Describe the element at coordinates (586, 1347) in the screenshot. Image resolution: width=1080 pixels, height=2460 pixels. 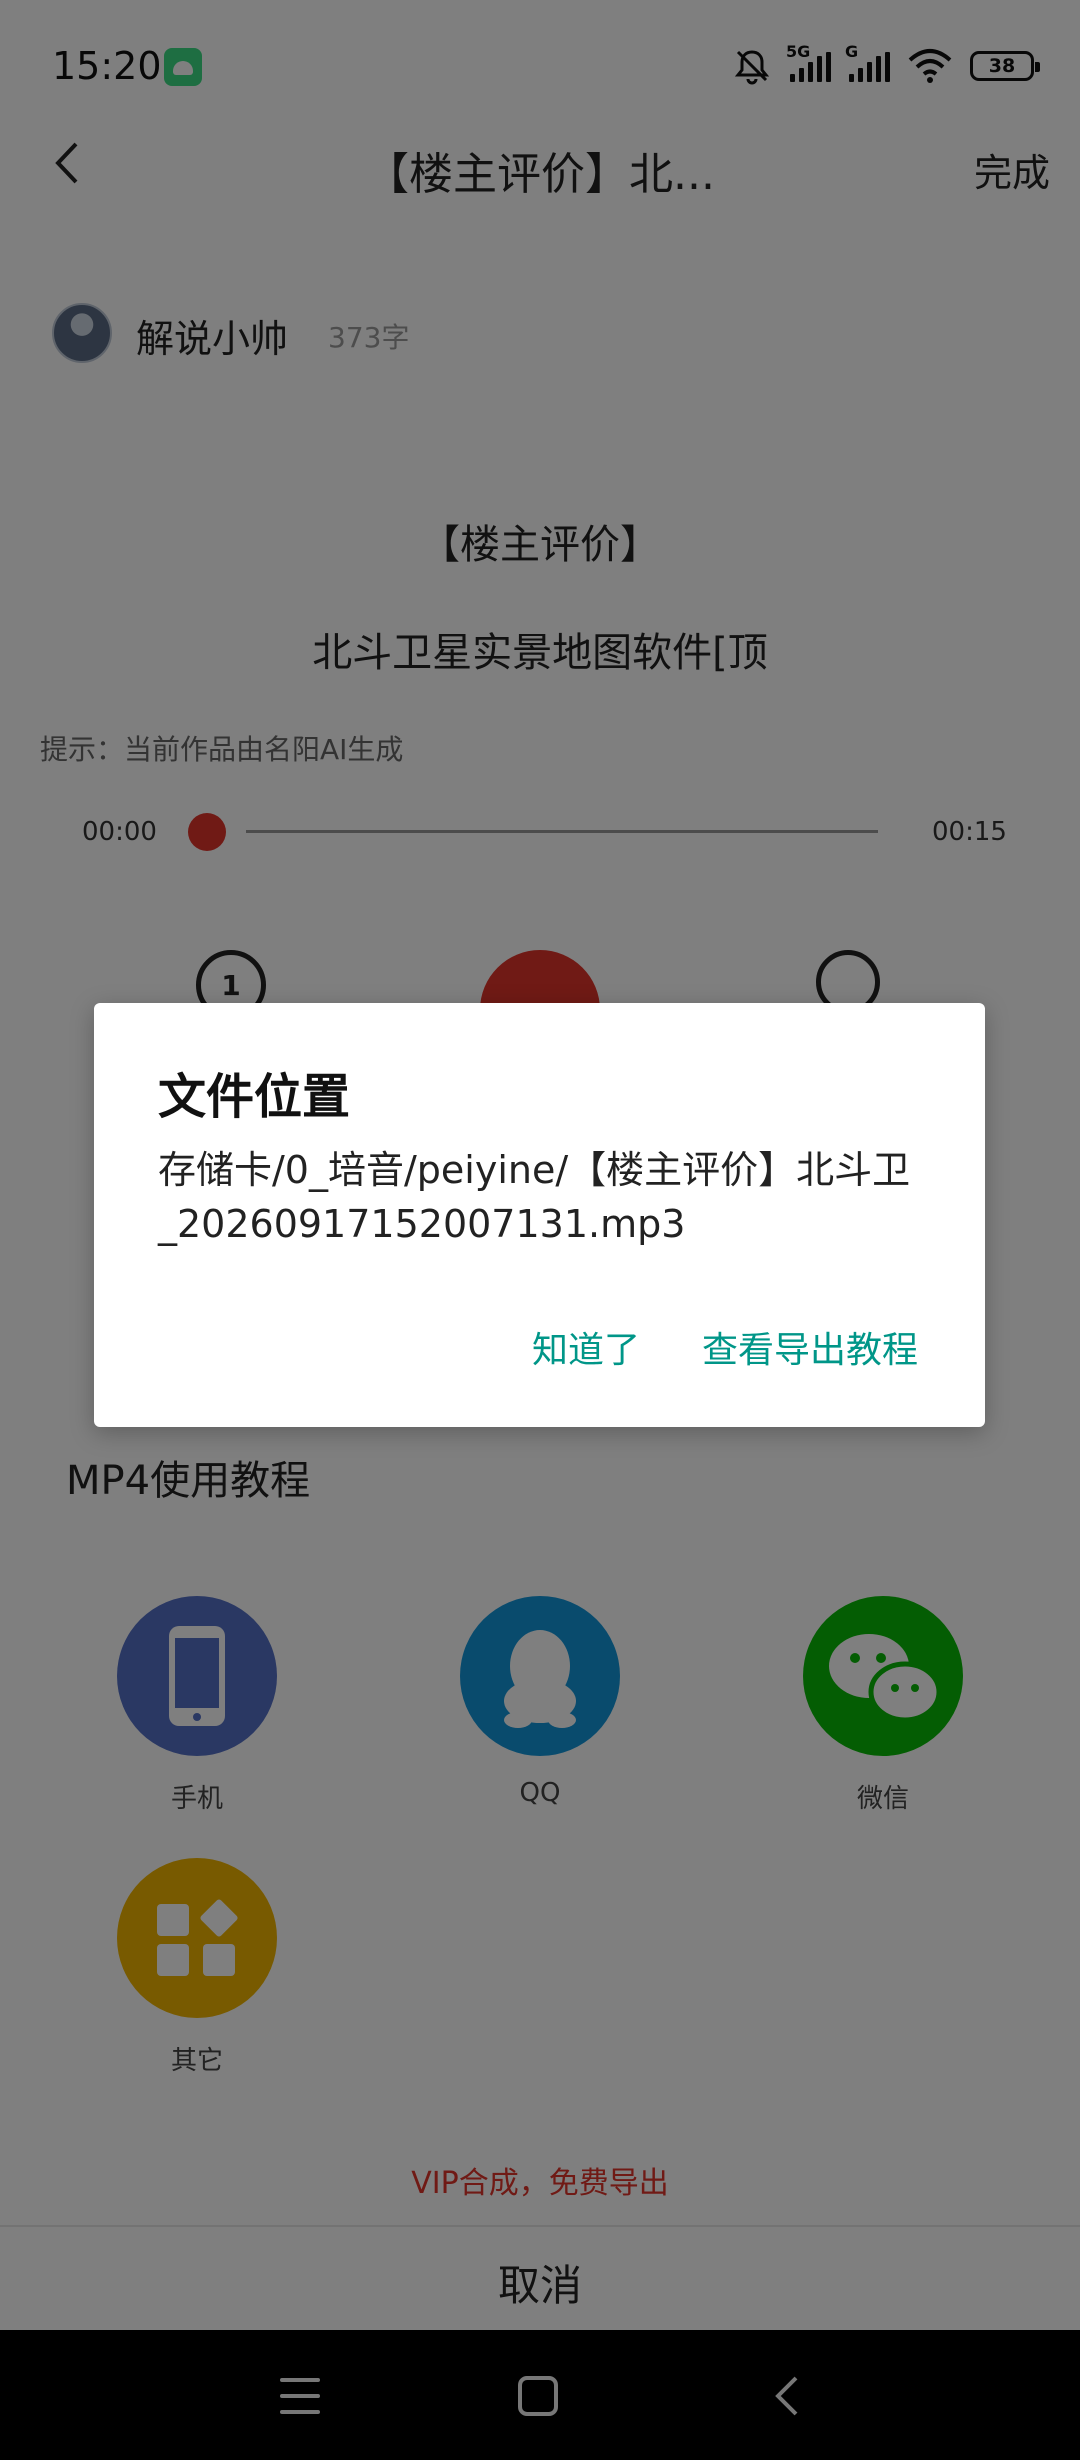
I see `got-it-button: 知道了` at that location.